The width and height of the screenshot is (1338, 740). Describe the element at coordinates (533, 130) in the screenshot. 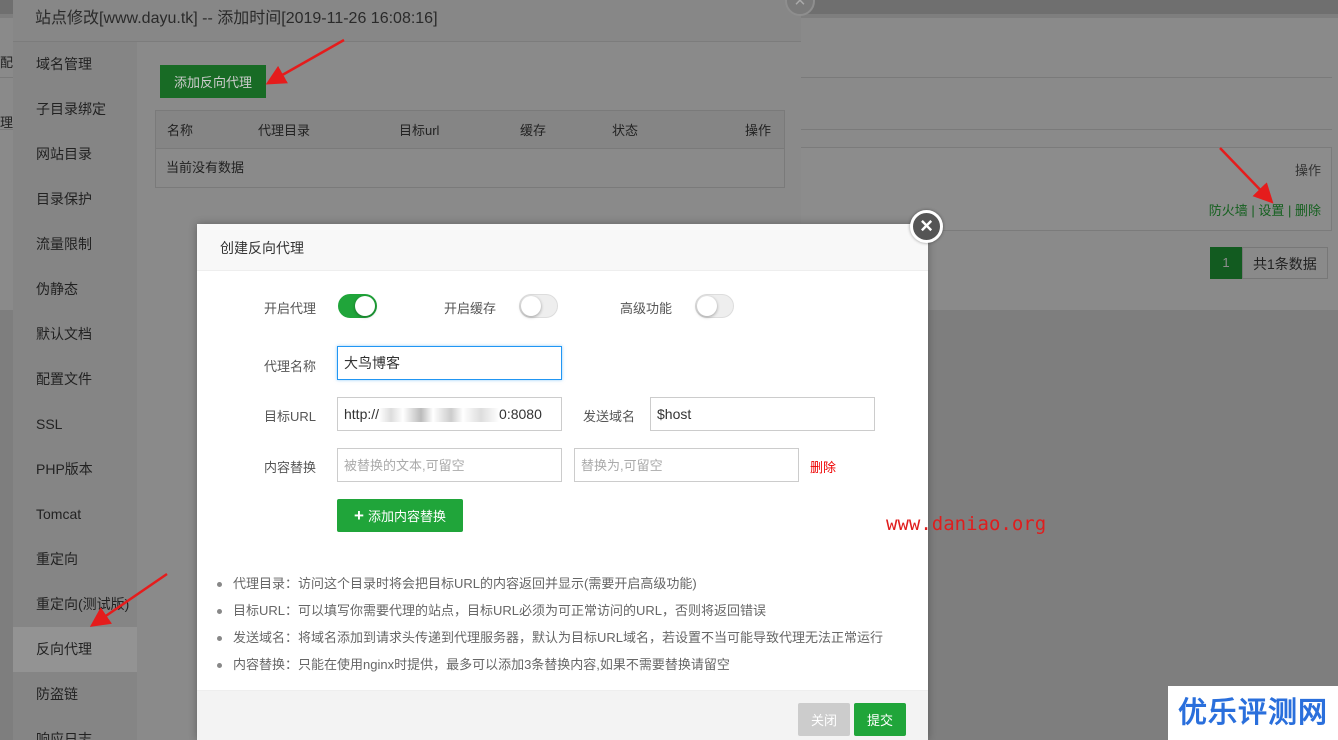

I see `col-cache: 缓存` at that location.